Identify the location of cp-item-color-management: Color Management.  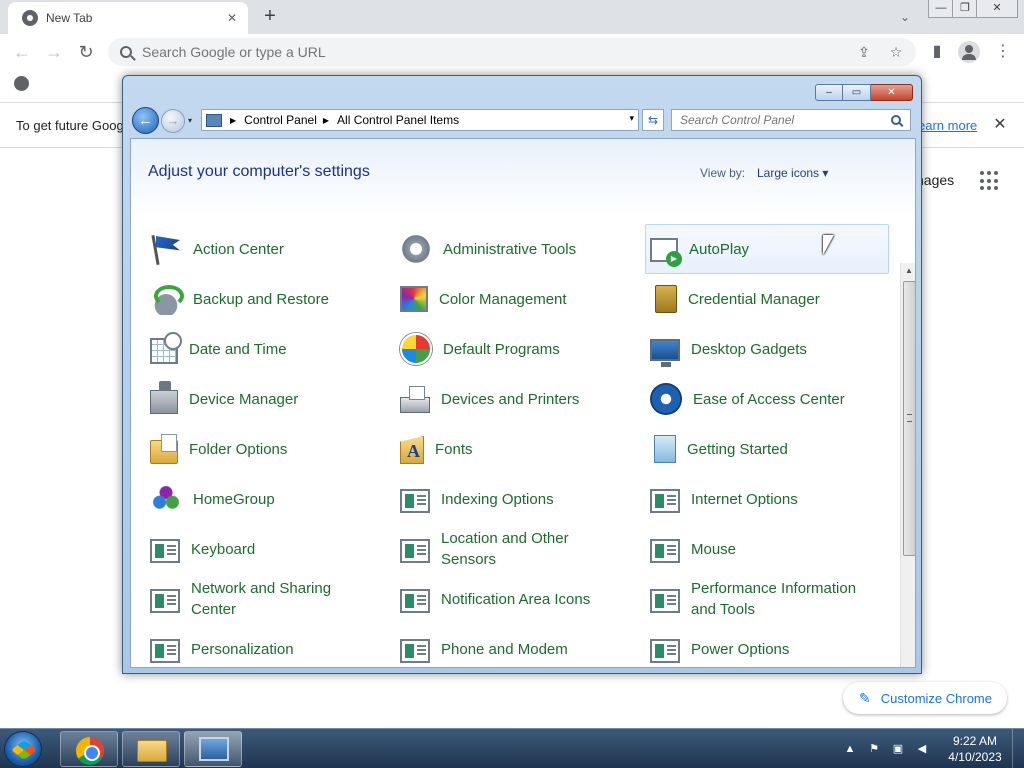
(520, 299).